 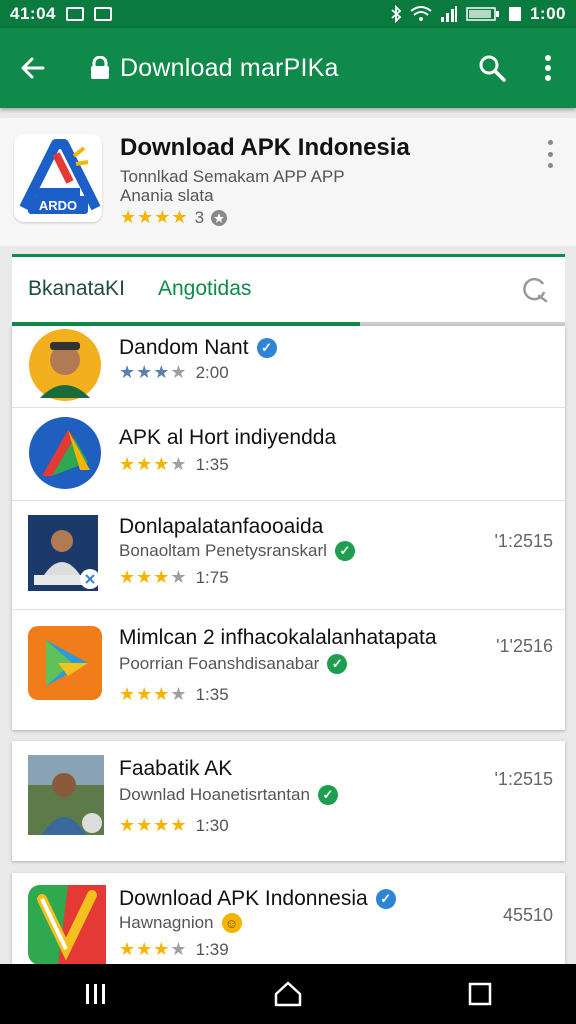 What do you see at coordinates (212, 372) in the screenshot?
I see `rating-value: 2:00` at bounding box center [212, 372].